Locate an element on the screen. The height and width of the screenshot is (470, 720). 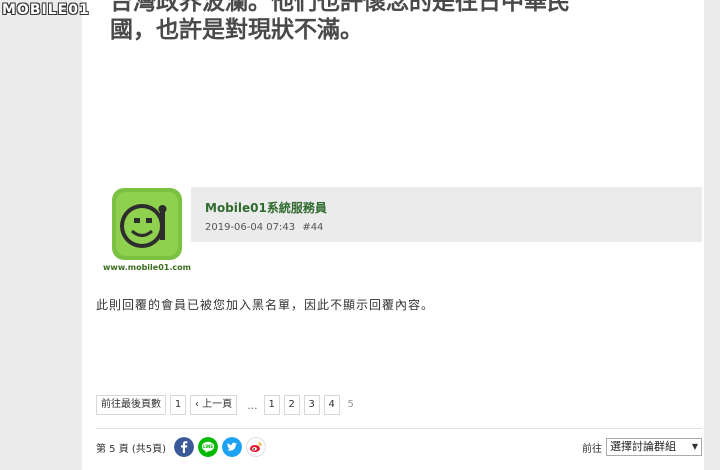
line-icon: LINE is located at coordinates (208, 447).